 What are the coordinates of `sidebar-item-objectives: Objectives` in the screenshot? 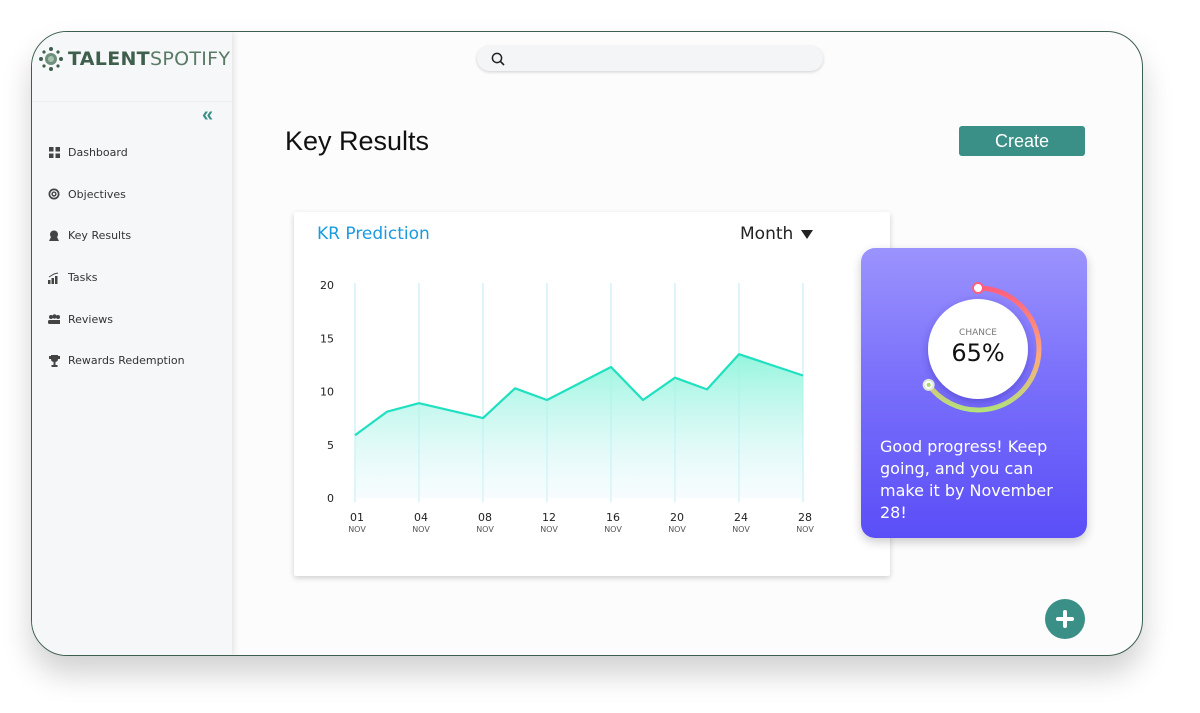 It's located at (116, 195).